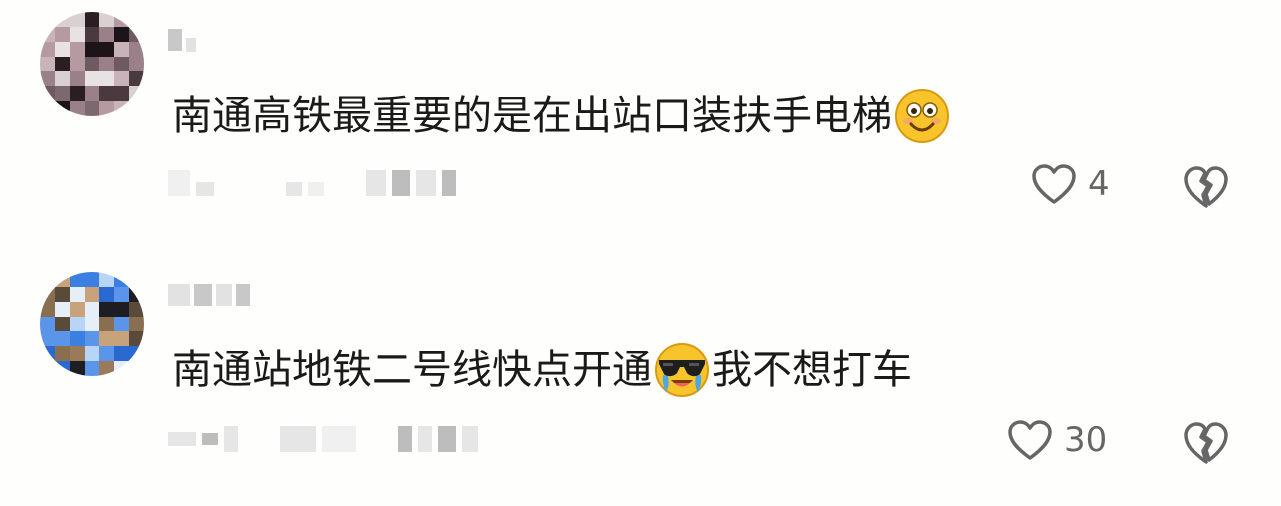 Image resolution: width=1281 pixels, height=506 pixels. I want to click on comment-text: 南通高铁最重要的是在出站口装扶手电梯, so click(562, 116).